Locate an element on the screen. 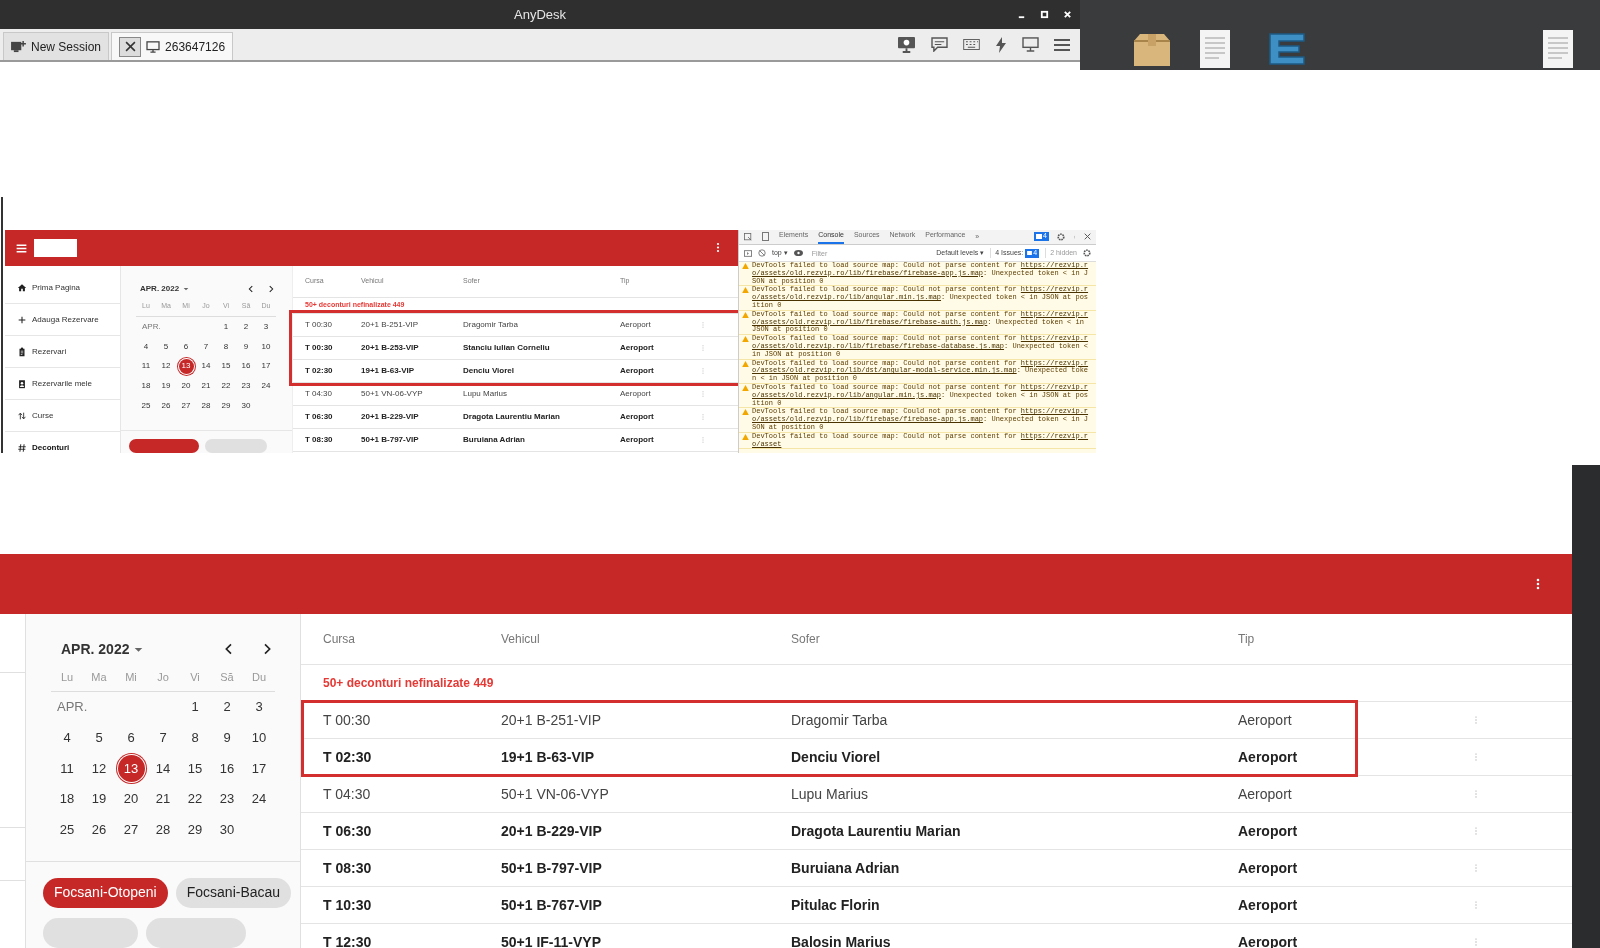  table-cell-text: T 04:30 is located at coordinates (347, 794).